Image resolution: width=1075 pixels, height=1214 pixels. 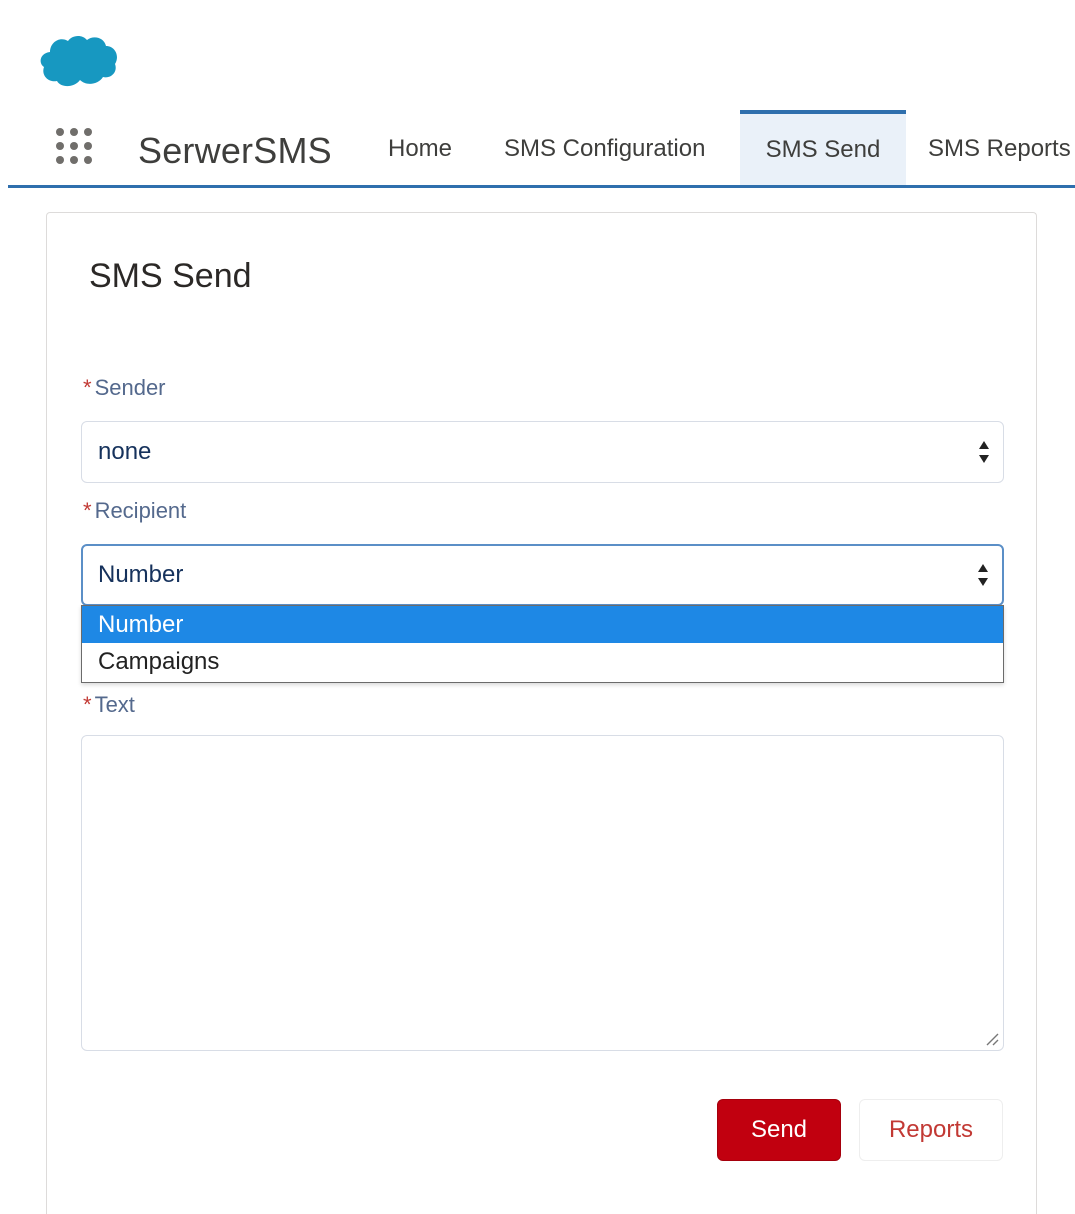 What do you see at coordinates (141, 574) in the screenshot?
I see `recipient-select-value: Number` at bounding box center [141, 574].